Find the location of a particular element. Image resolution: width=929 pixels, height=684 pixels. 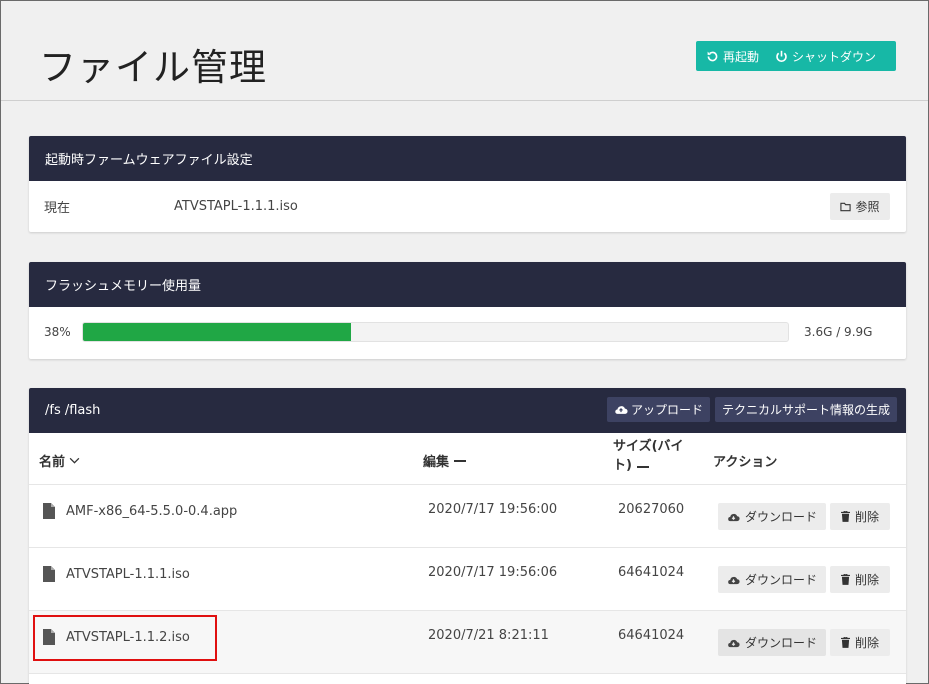

chevron-down-icon is located at coordinates (74, 460).